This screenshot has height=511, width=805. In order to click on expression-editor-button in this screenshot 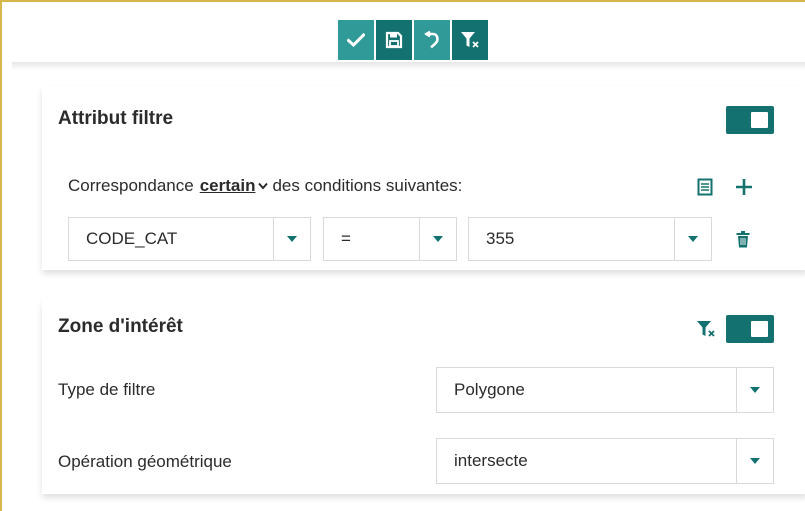, I will do `click(705, 187)`.